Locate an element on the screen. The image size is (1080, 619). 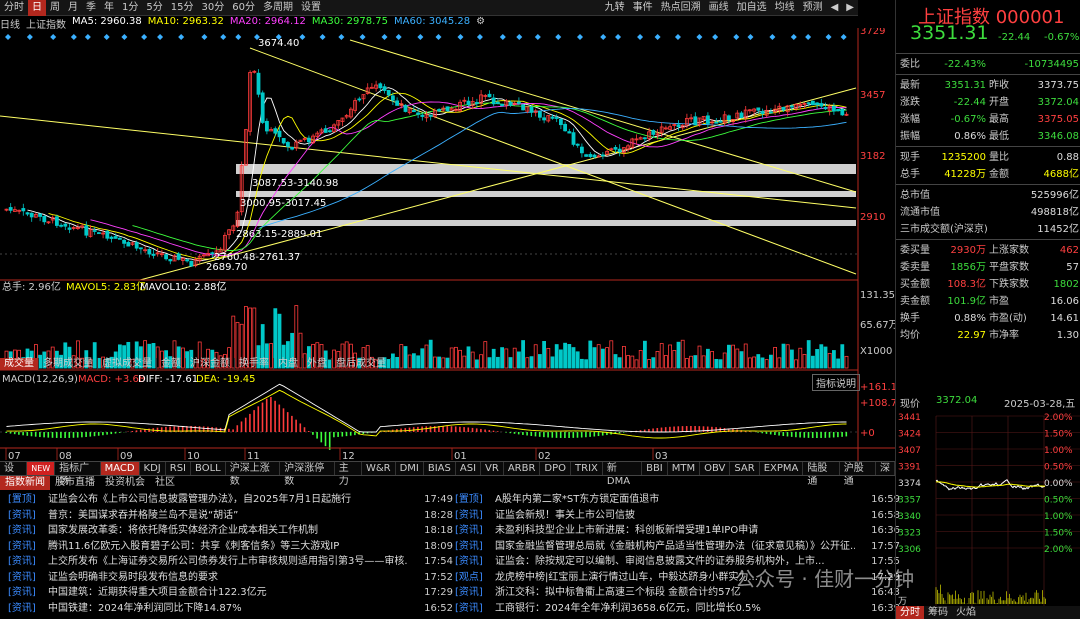
ma-settings-icon: ⚙ is located at coordinates (480, 22).